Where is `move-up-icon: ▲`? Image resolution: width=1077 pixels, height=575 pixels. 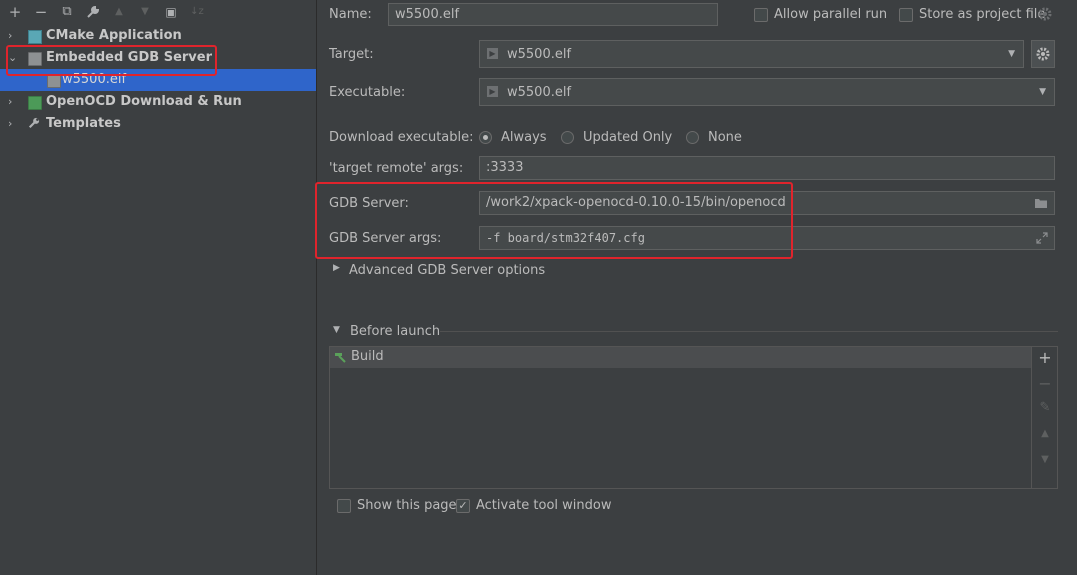 move-up-icon: ▲ is located at coordinates (1045, 433).